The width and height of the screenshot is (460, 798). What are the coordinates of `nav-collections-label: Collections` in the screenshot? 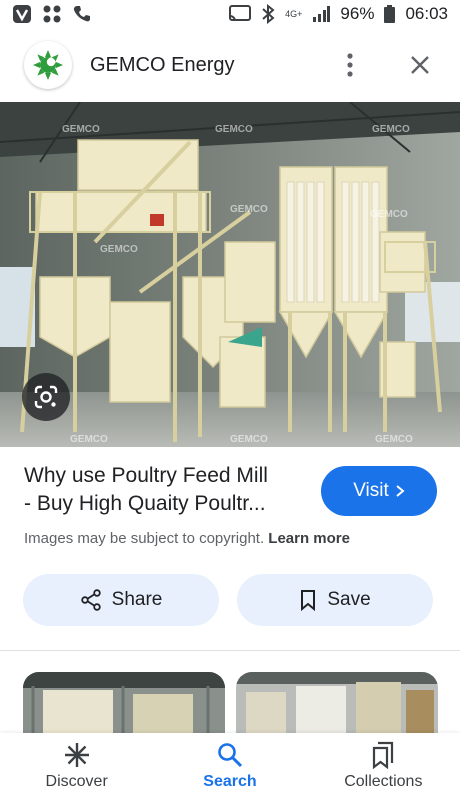 It's located at (383, 781).